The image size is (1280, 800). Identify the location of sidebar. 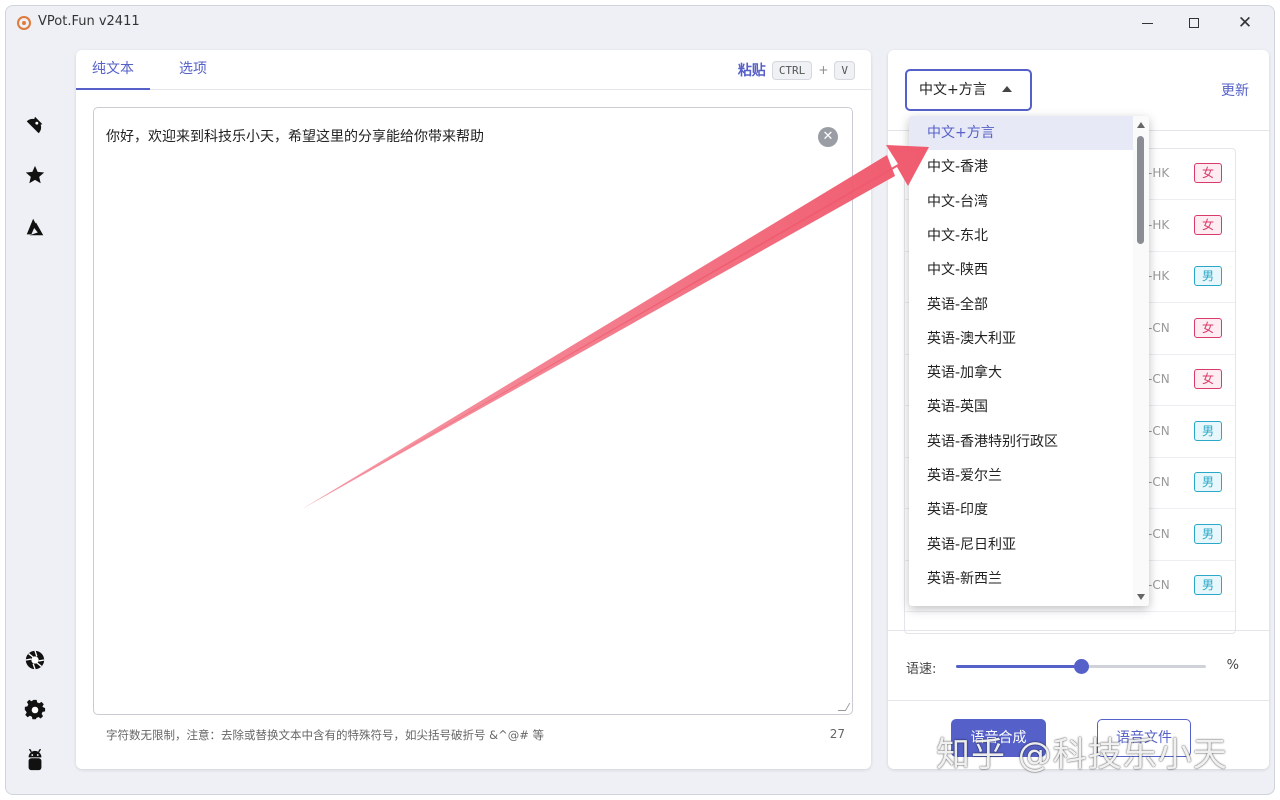
(36, 417).